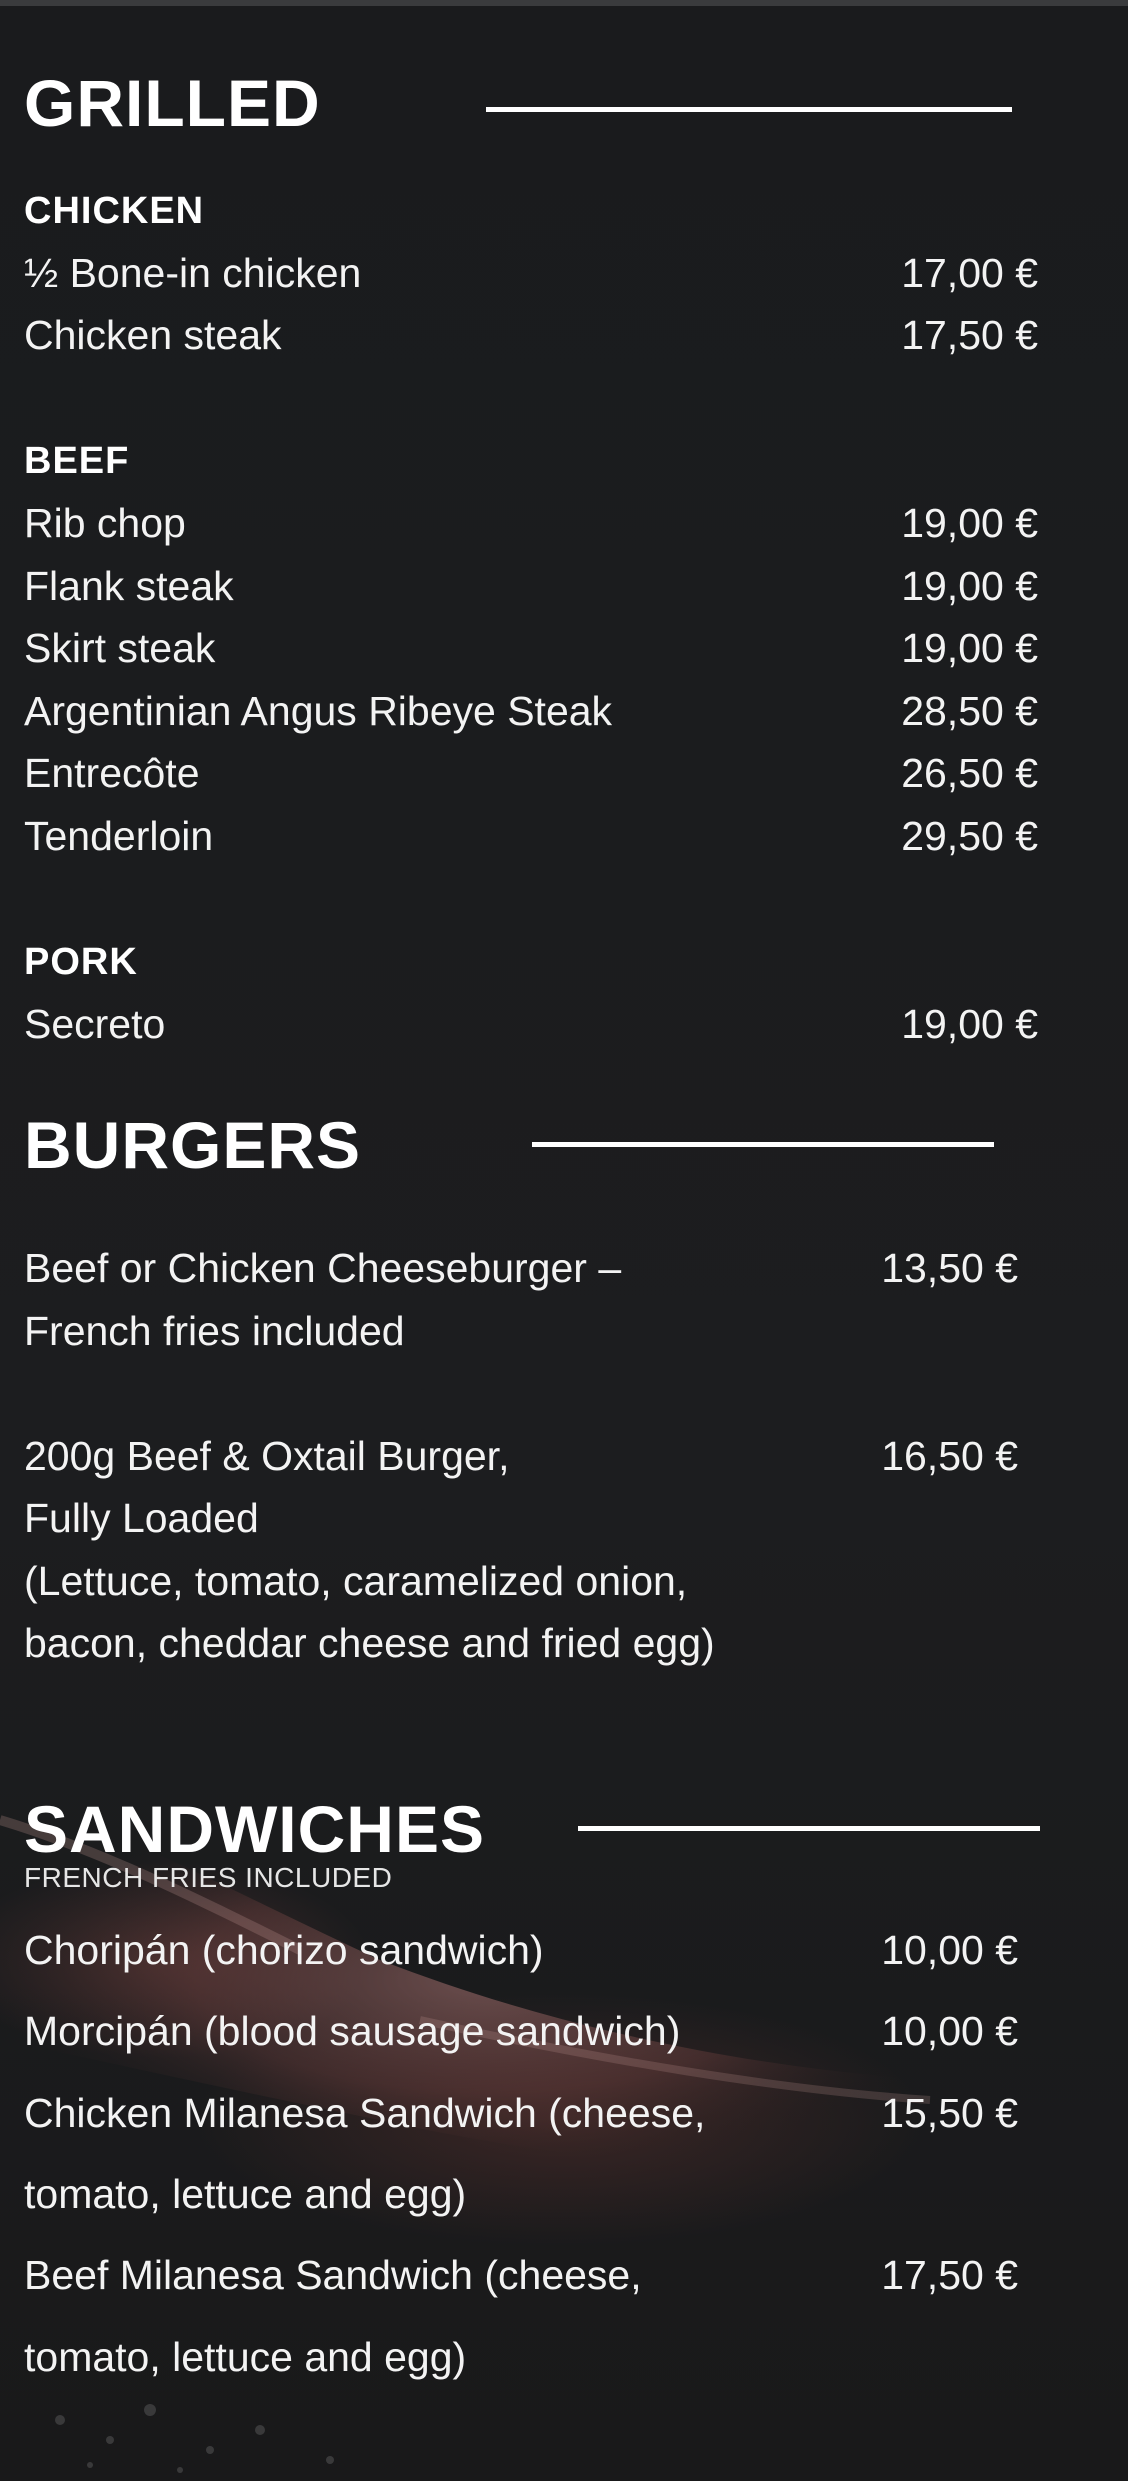 The height and width of the screenshot is (2481, 1128). Describe the element at coordinates (141, 1518) in the screenshot. I see `menu-item-name-line: Fully Loaded` at that location.